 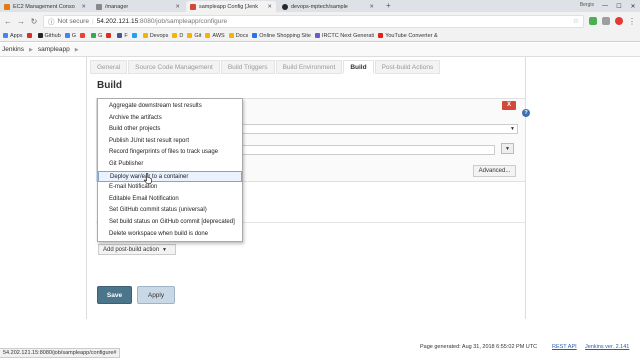 I want to click on menu-icon: ⋮, so click(x=632, y=21).